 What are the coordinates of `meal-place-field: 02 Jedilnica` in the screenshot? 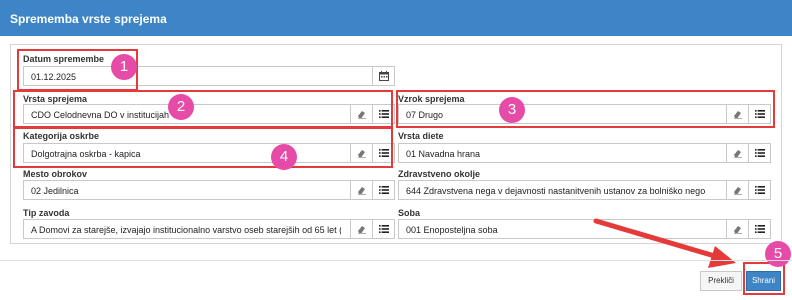 It's located at (209, 190).